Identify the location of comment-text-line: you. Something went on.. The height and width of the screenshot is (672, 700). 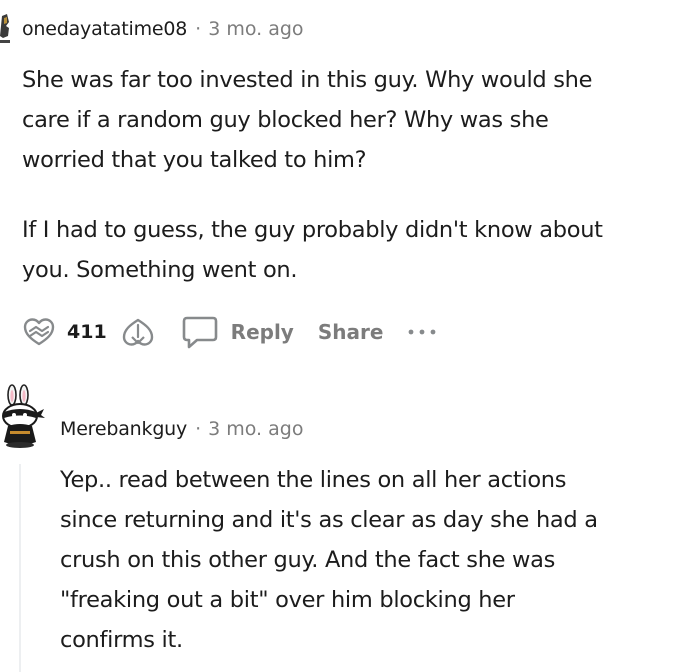
(160, 270).